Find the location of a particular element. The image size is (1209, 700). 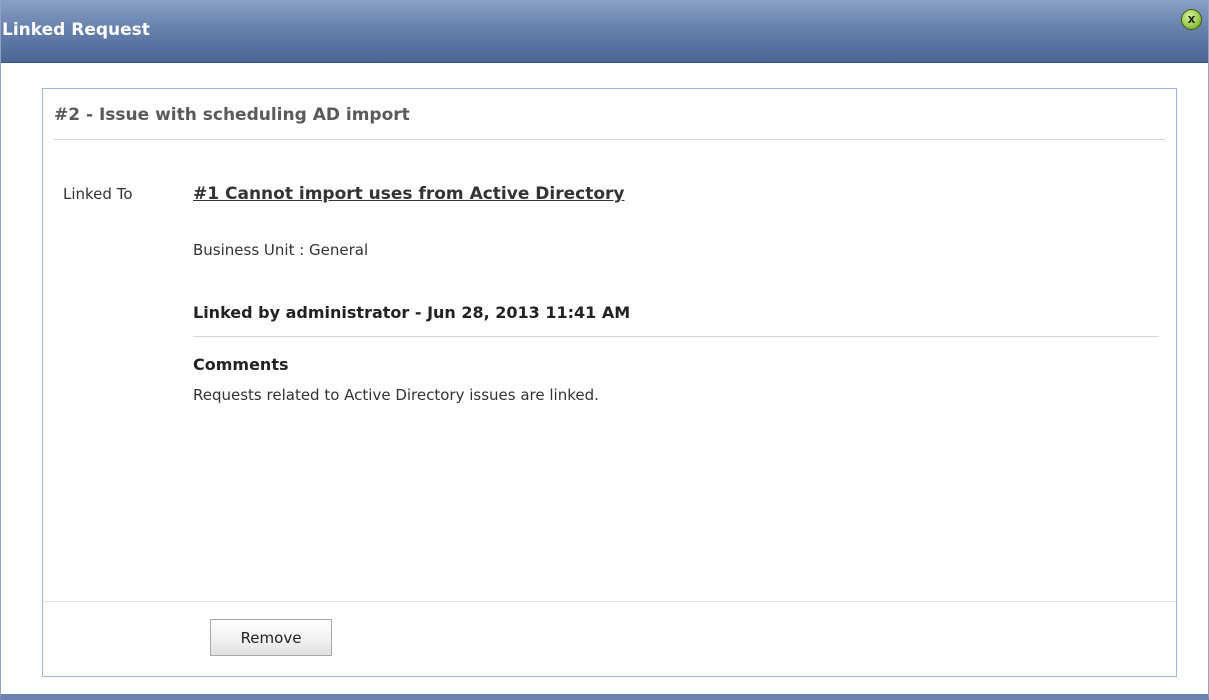

linked-by-divider is located at coordinates (676, 336).